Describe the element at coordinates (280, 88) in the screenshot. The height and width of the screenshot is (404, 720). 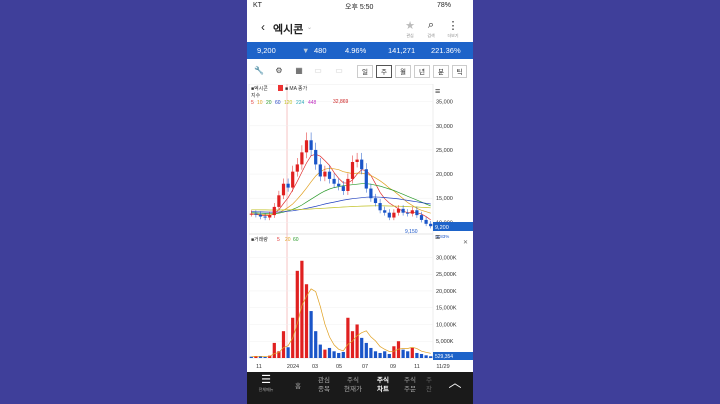
I see `ma-legend-marker` at that location.